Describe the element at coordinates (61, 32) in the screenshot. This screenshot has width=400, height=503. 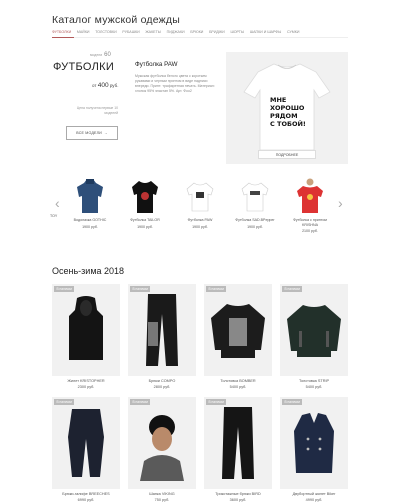
I see `nav-item-futbolki: футболки` at that location.